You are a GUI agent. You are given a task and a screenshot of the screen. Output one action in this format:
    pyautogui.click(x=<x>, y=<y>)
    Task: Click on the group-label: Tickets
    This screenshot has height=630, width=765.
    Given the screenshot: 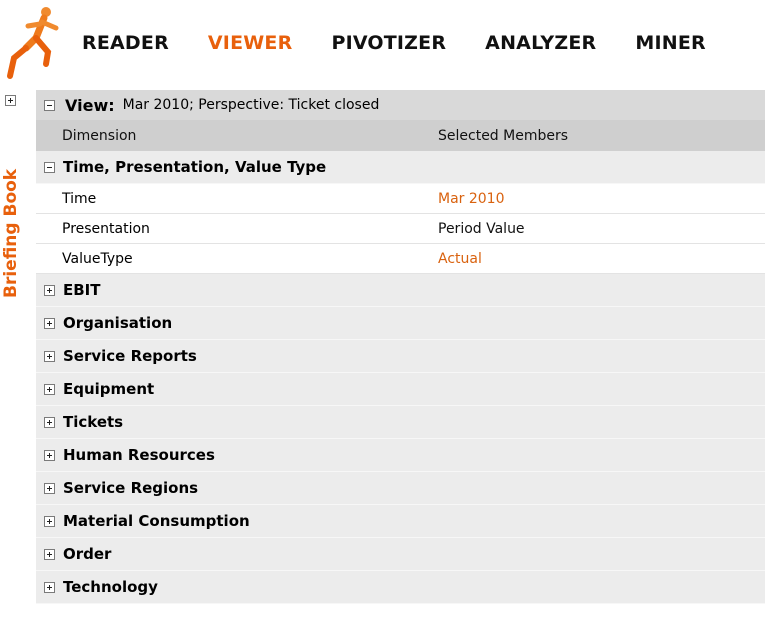 What is the action you would take?
    pyautogui.click(x=93, y=422)
    